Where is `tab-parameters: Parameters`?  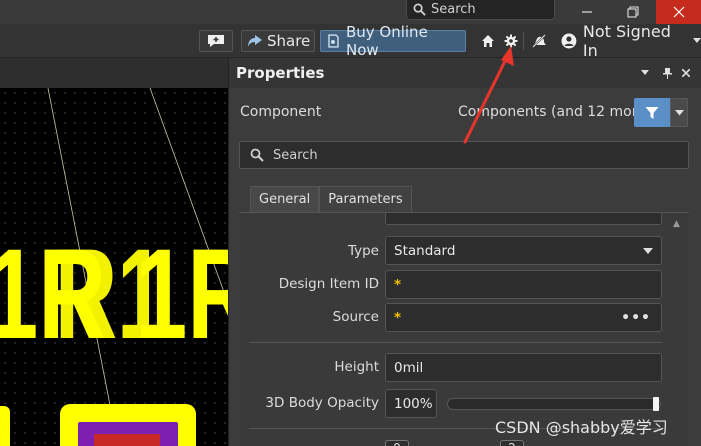
tab-parameters: Parameters is located at coordinates (365, 199).